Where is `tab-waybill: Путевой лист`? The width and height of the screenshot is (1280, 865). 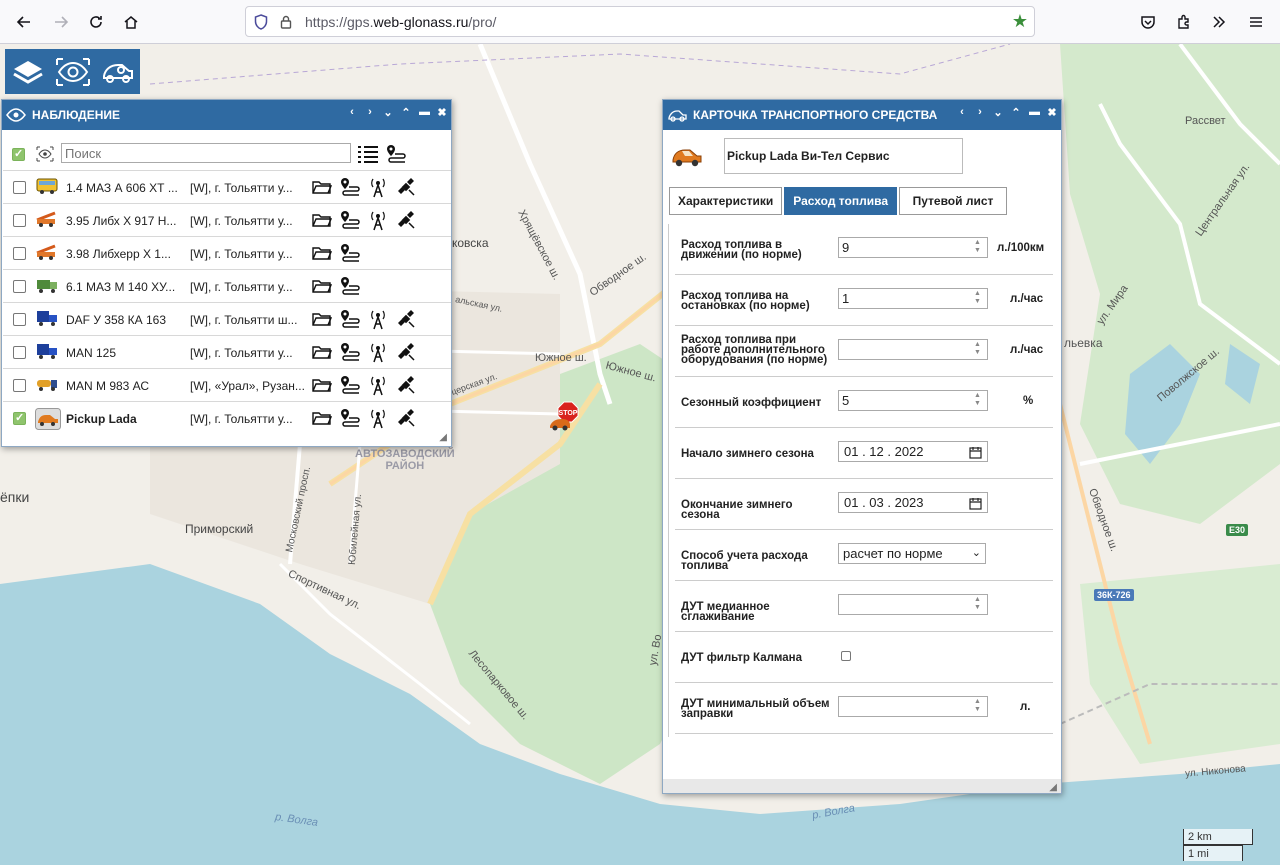 tab-waybill: Путевой лист is located at coordinates (953, 201).